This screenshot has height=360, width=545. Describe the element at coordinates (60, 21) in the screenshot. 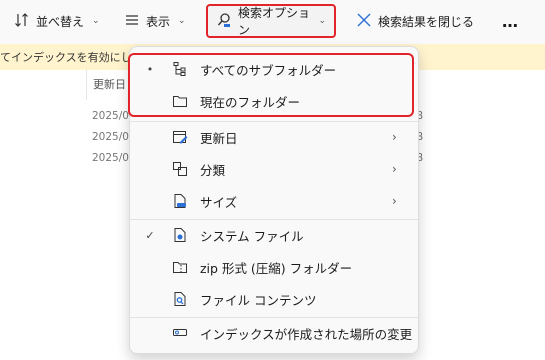

I see `sort-label: 並べ替え` at that location.